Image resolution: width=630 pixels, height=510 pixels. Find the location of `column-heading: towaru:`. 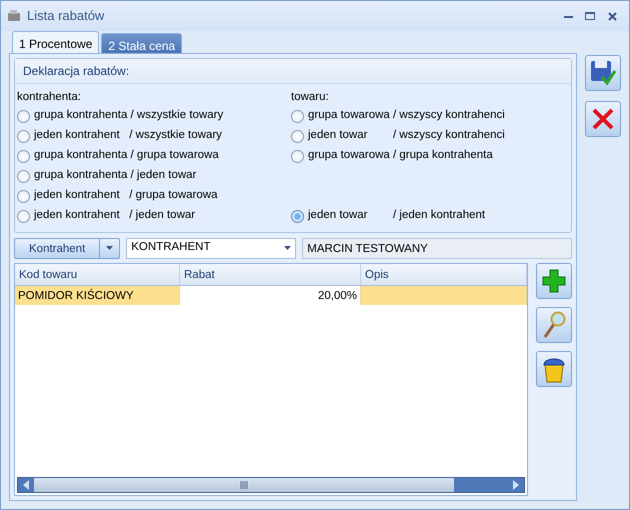

column-heading: towaru: is located at coordinates (310, 97).